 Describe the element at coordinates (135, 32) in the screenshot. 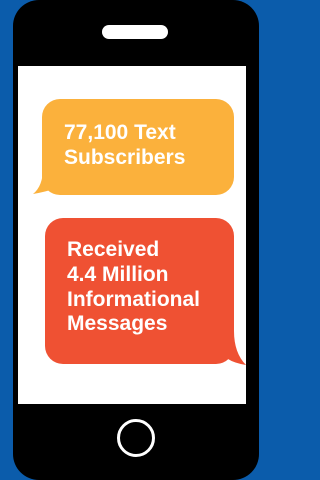

I see `speaker-slot-icon` at that location.